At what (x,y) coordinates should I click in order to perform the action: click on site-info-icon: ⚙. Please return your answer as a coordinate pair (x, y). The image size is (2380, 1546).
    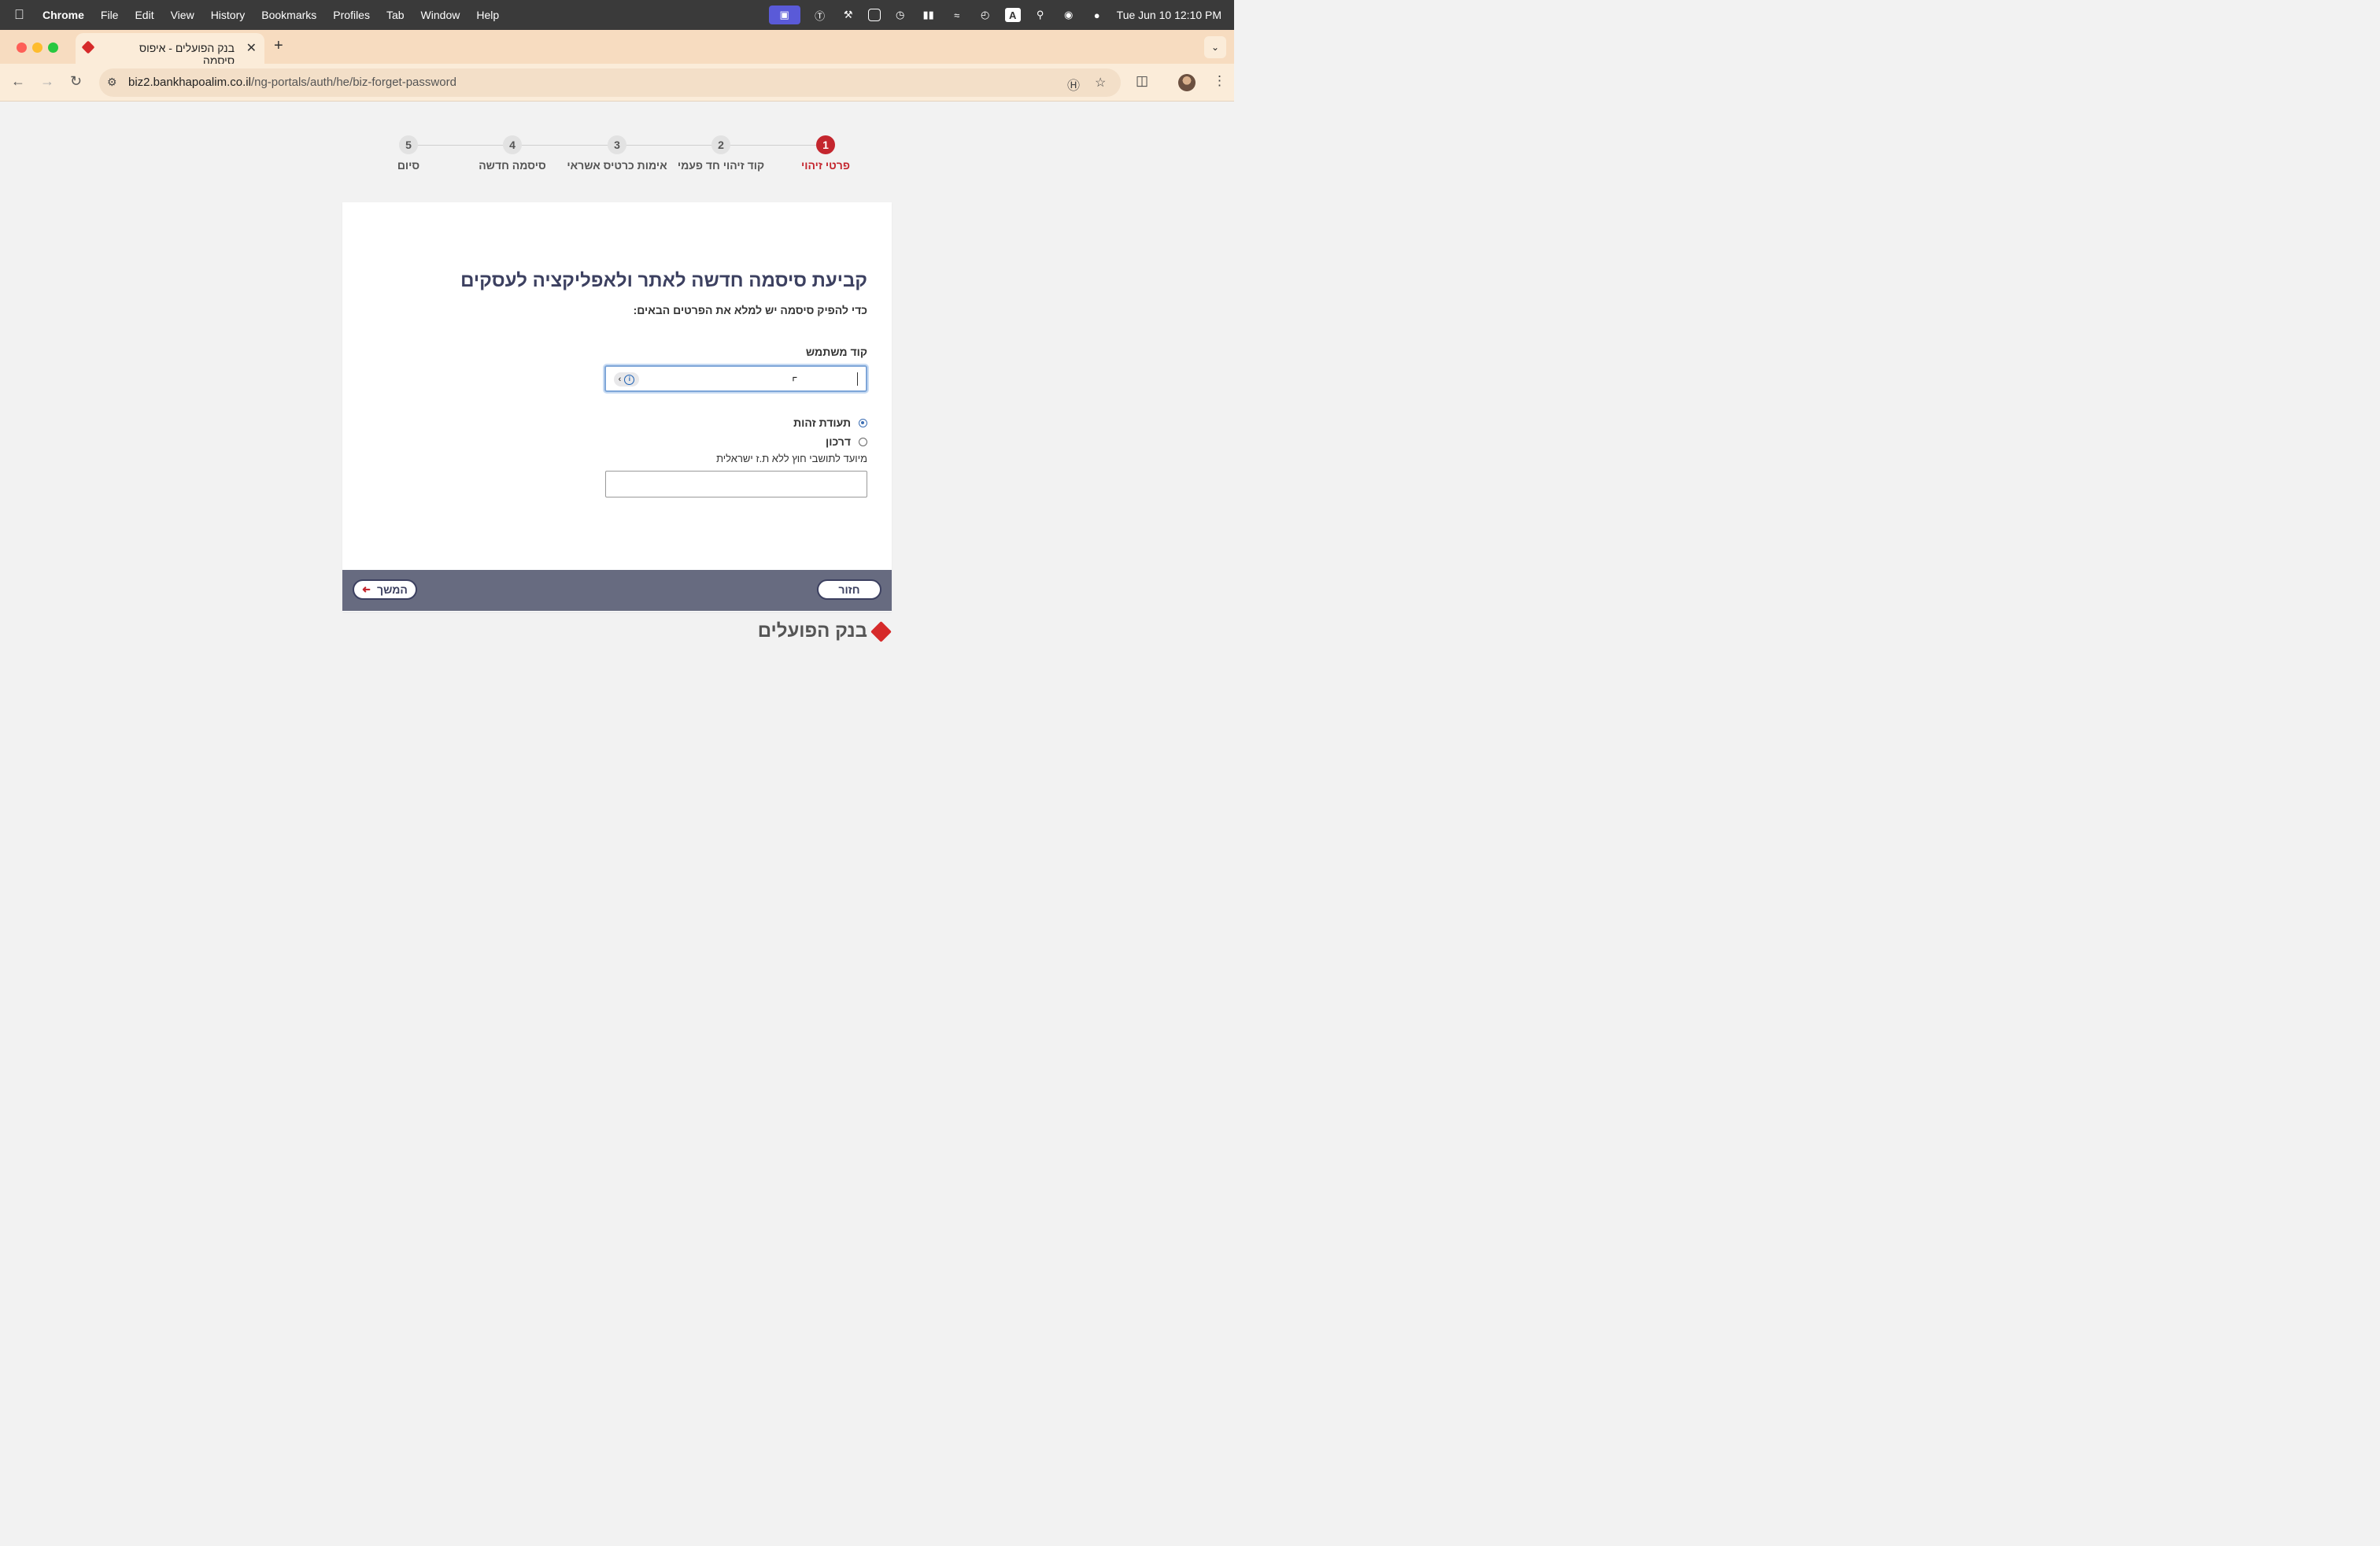
    Looking at the image, I should click on (112, 82).